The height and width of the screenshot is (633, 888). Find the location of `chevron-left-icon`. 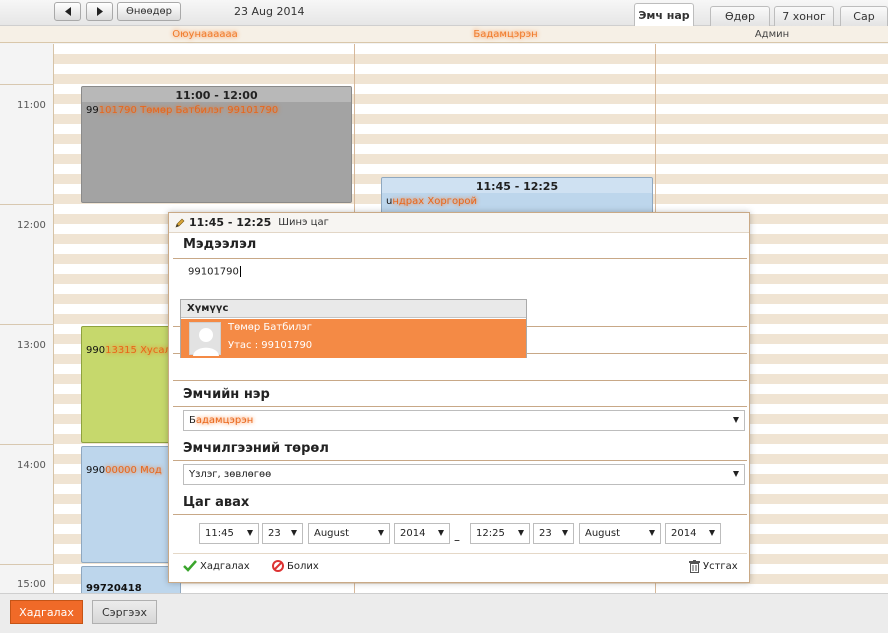

chevron-left-icon is located at coordinates (67, 11).